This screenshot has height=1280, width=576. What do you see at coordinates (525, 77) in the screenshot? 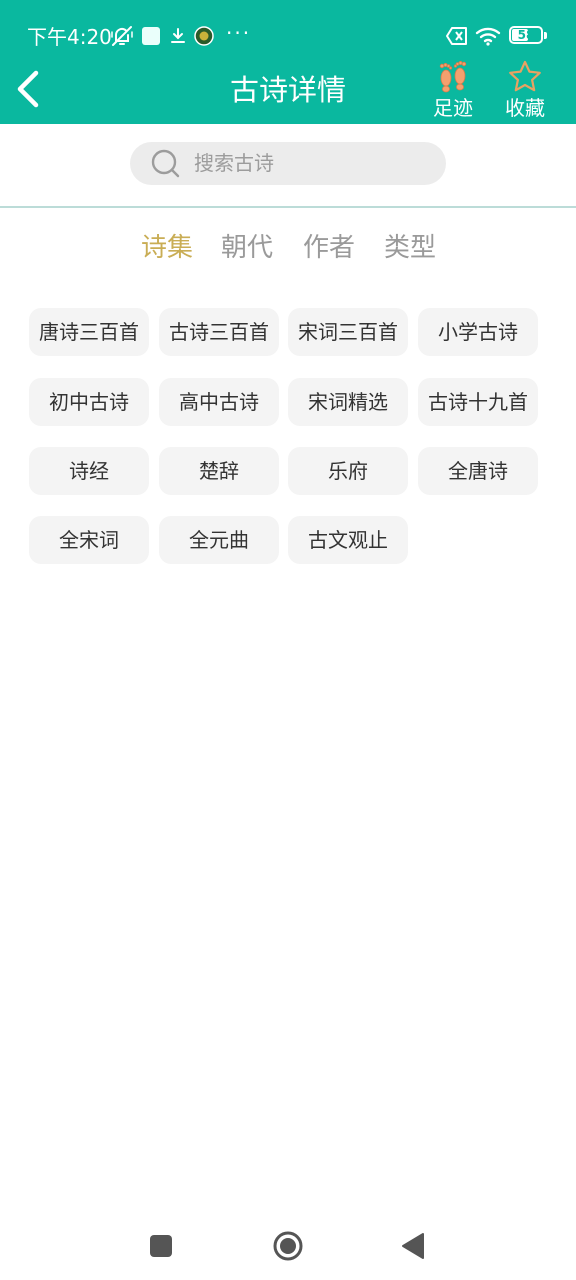
I see `star-icon` at bounding box center [525, 77].